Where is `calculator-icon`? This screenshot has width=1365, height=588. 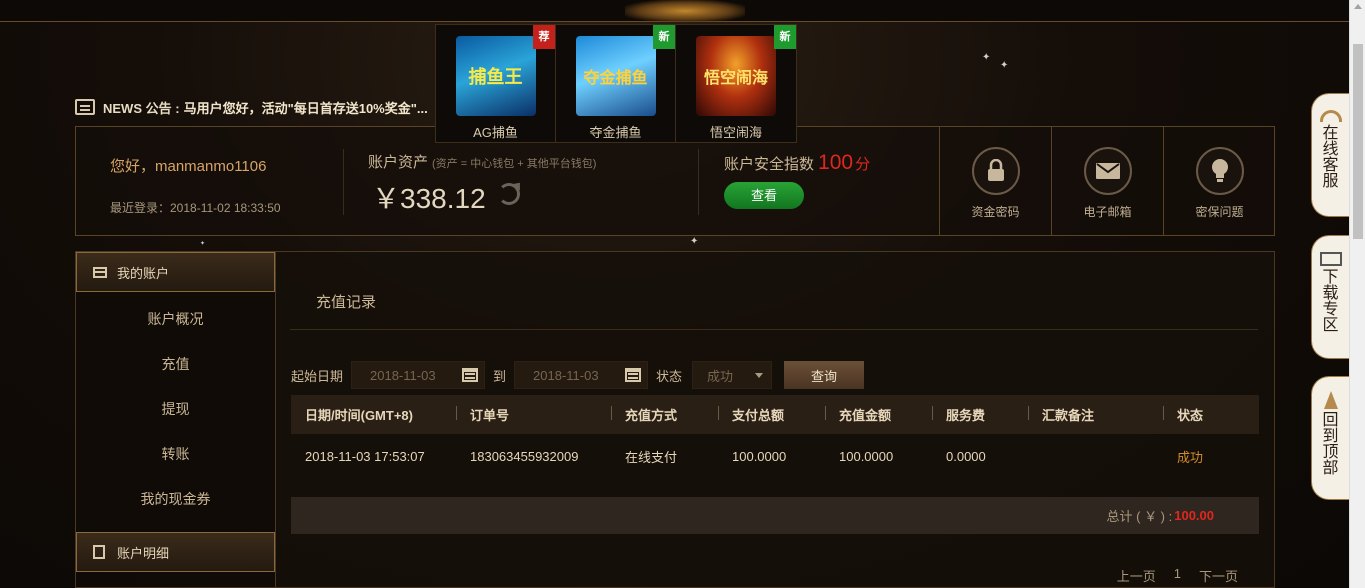 calculator-icon is located at coordinates (99, 552).